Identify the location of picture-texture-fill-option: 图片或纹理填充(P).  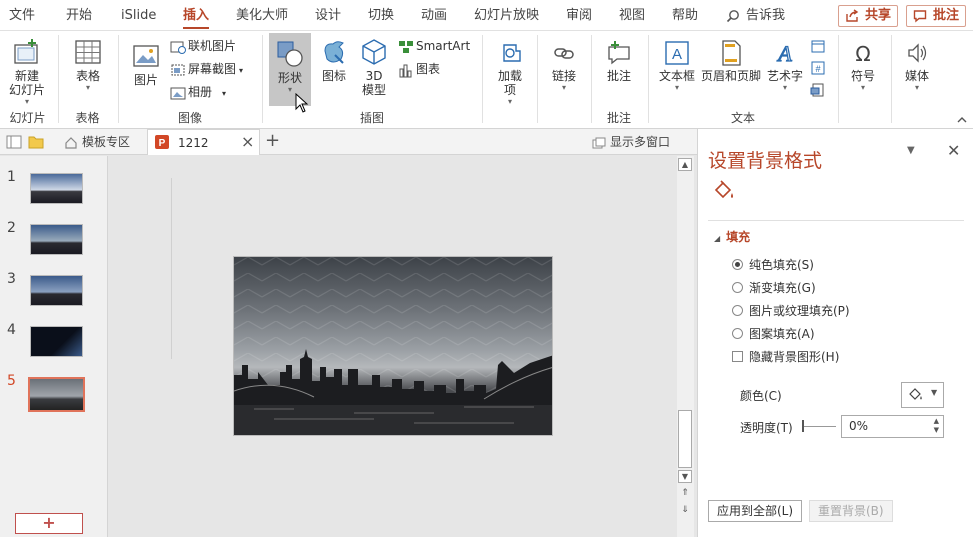
(791, 311).